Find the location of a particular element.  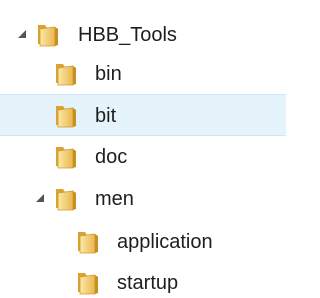

tree-node-label: doc is located at coordinates (111, 157).